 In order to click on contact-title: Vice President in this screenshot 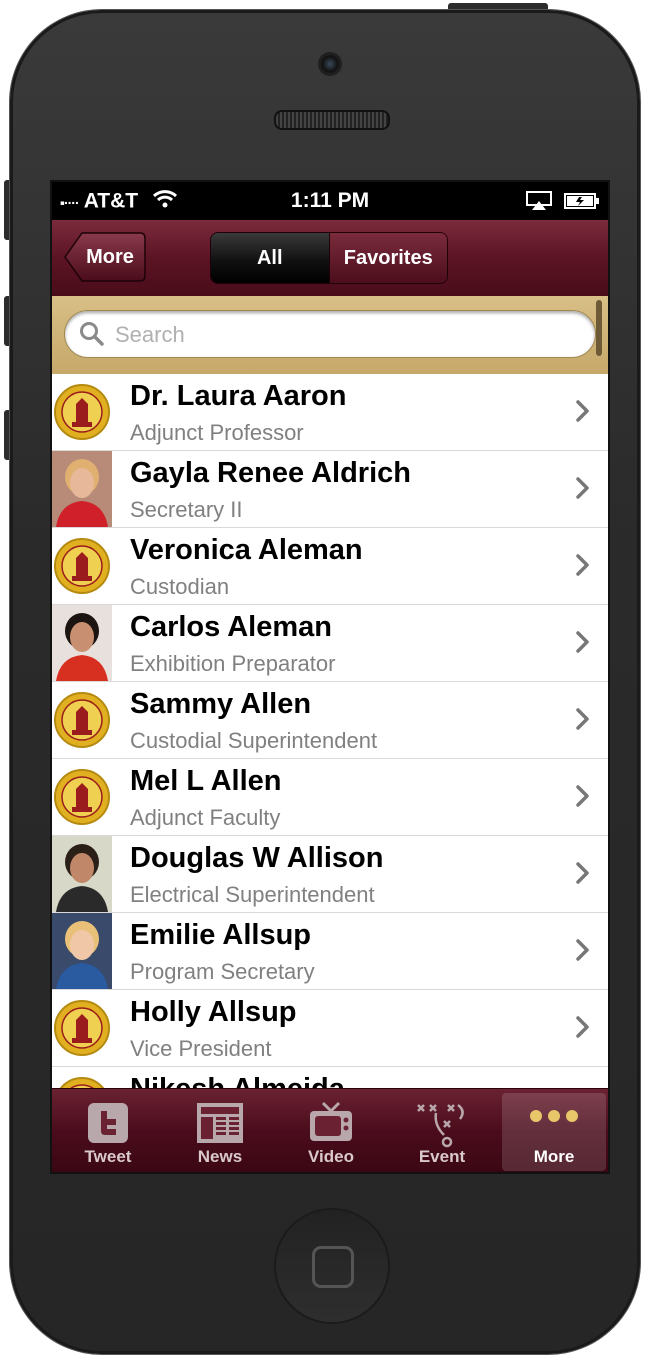, I will do `click(201, 1048)`.